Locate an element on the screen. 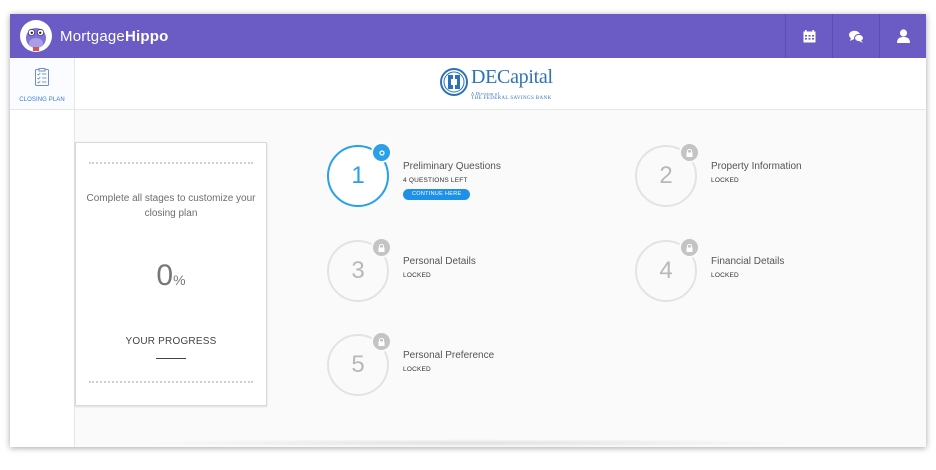 Image resolution: width=936 pixels, height=470 pixels. progress-underline is located at coordinates (171, 358).